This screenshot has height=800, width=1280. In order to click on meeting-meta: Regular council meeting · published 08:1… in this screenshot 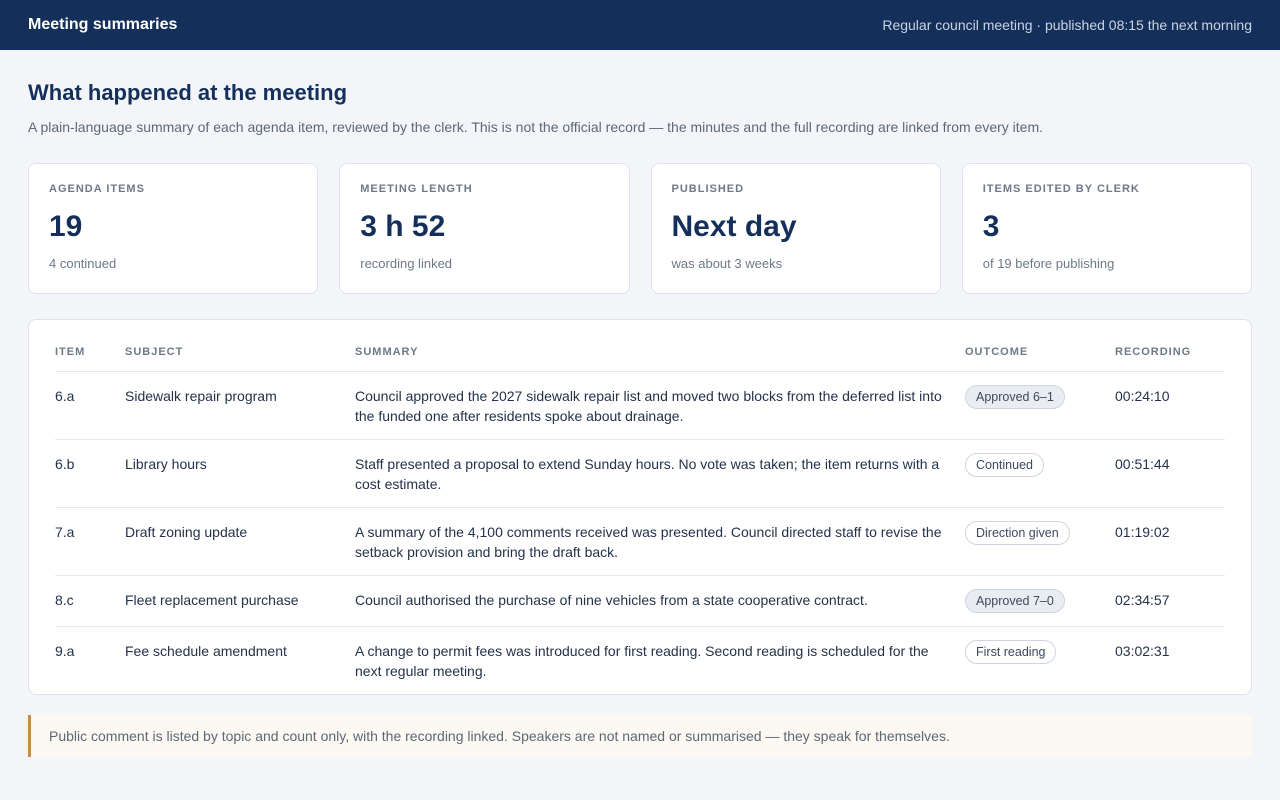, I will do `click(1067, 25)`.